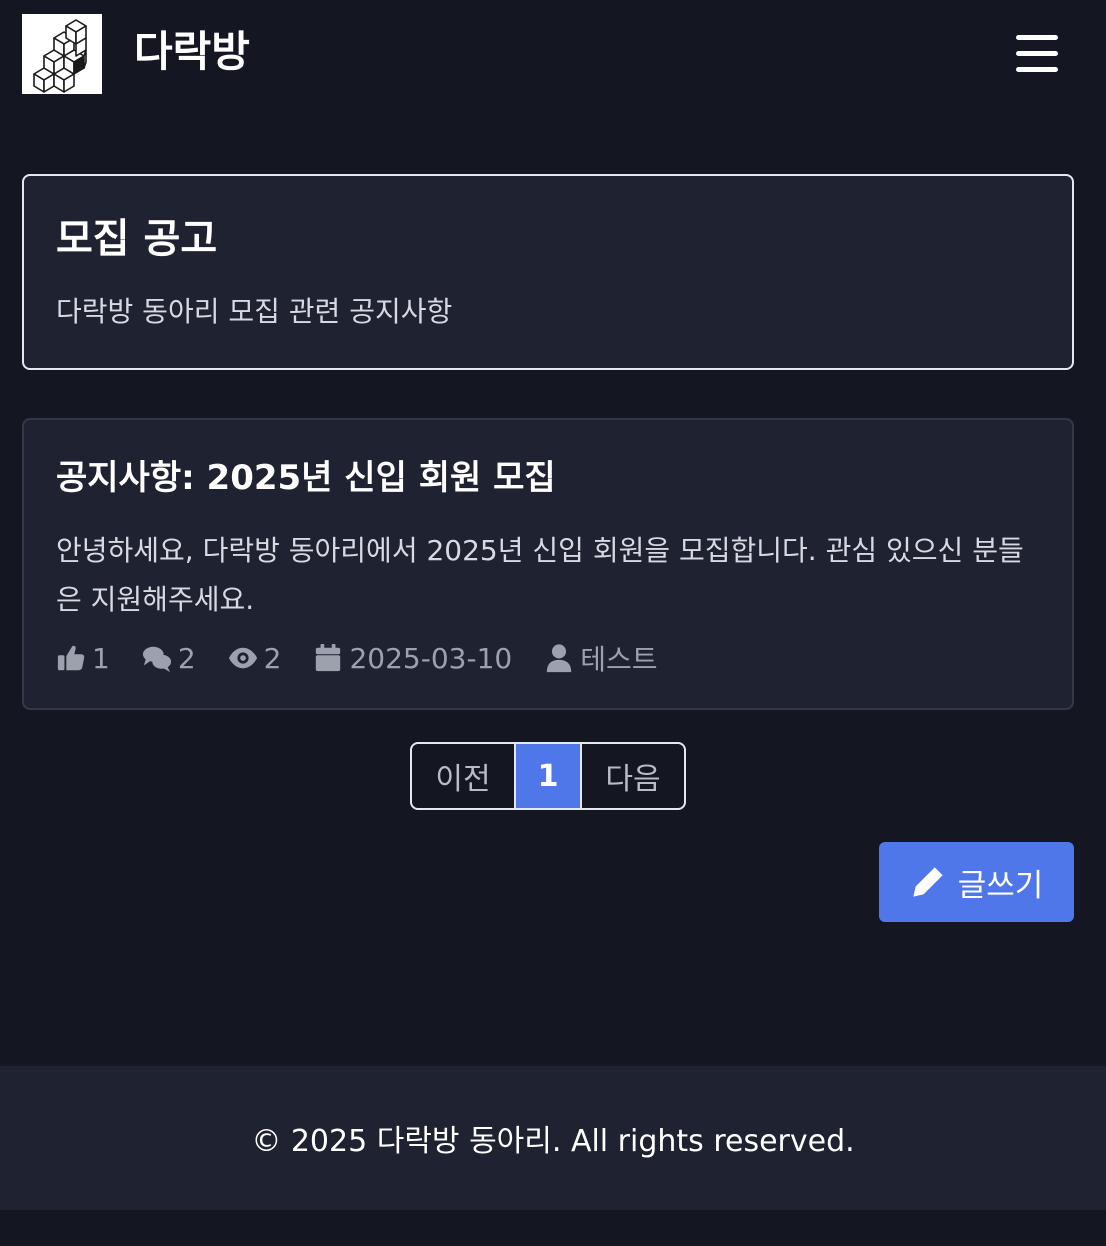 This screenshot has width=1106, height=1246. Describe the element at coordinates (192, 52) in the screenshot. I see `site-title: 다락방` at that location.